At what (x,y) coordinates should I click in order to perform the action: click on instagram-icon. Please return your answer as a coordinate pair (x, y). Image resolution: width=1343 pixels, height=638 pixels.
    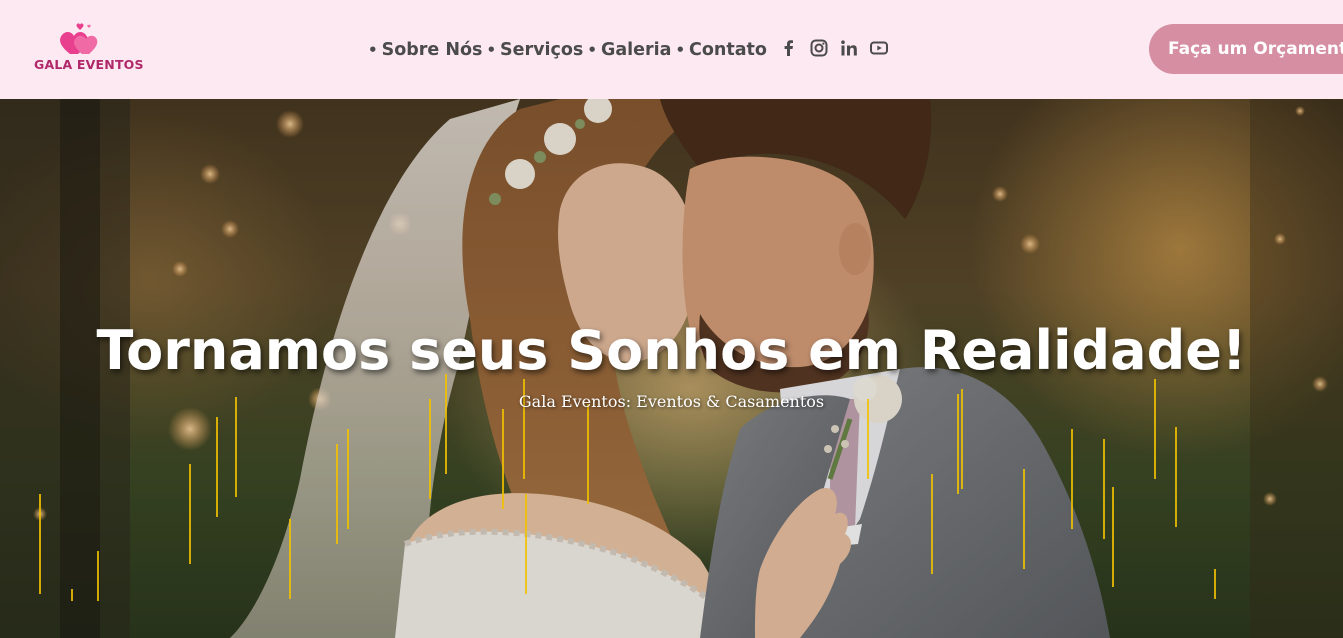
    Looking at the image, I should click on (819, 48).